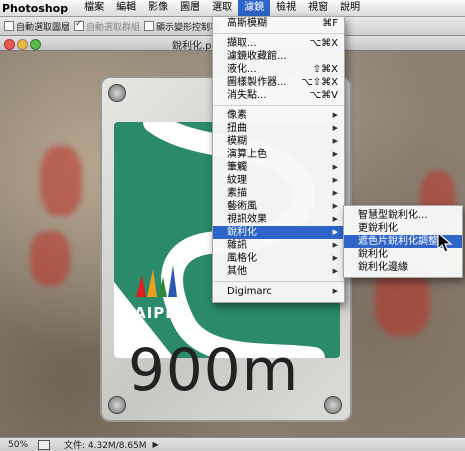  What do you see at coordinates (318, 8) in the screenshot?
I see `menu-window: 視窗` at bounding box center [318, 8].